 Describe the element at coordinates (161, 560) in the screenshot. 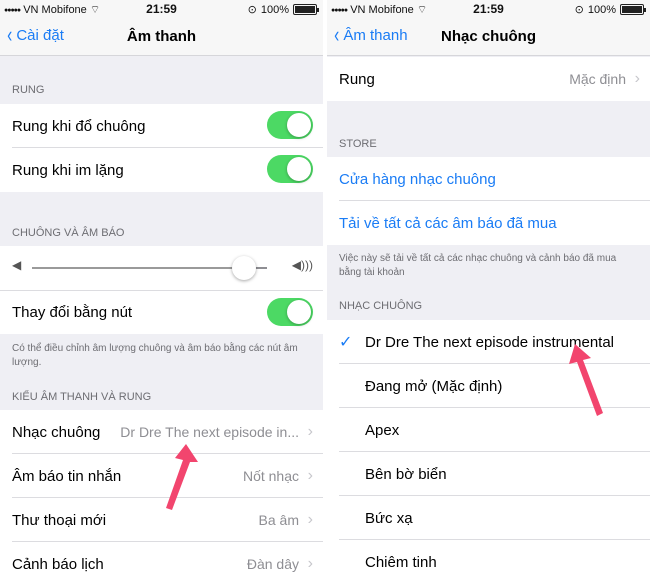

I see `calendar-alerts-row: Cảnh báo lịch Đàn dây ›` at that location.